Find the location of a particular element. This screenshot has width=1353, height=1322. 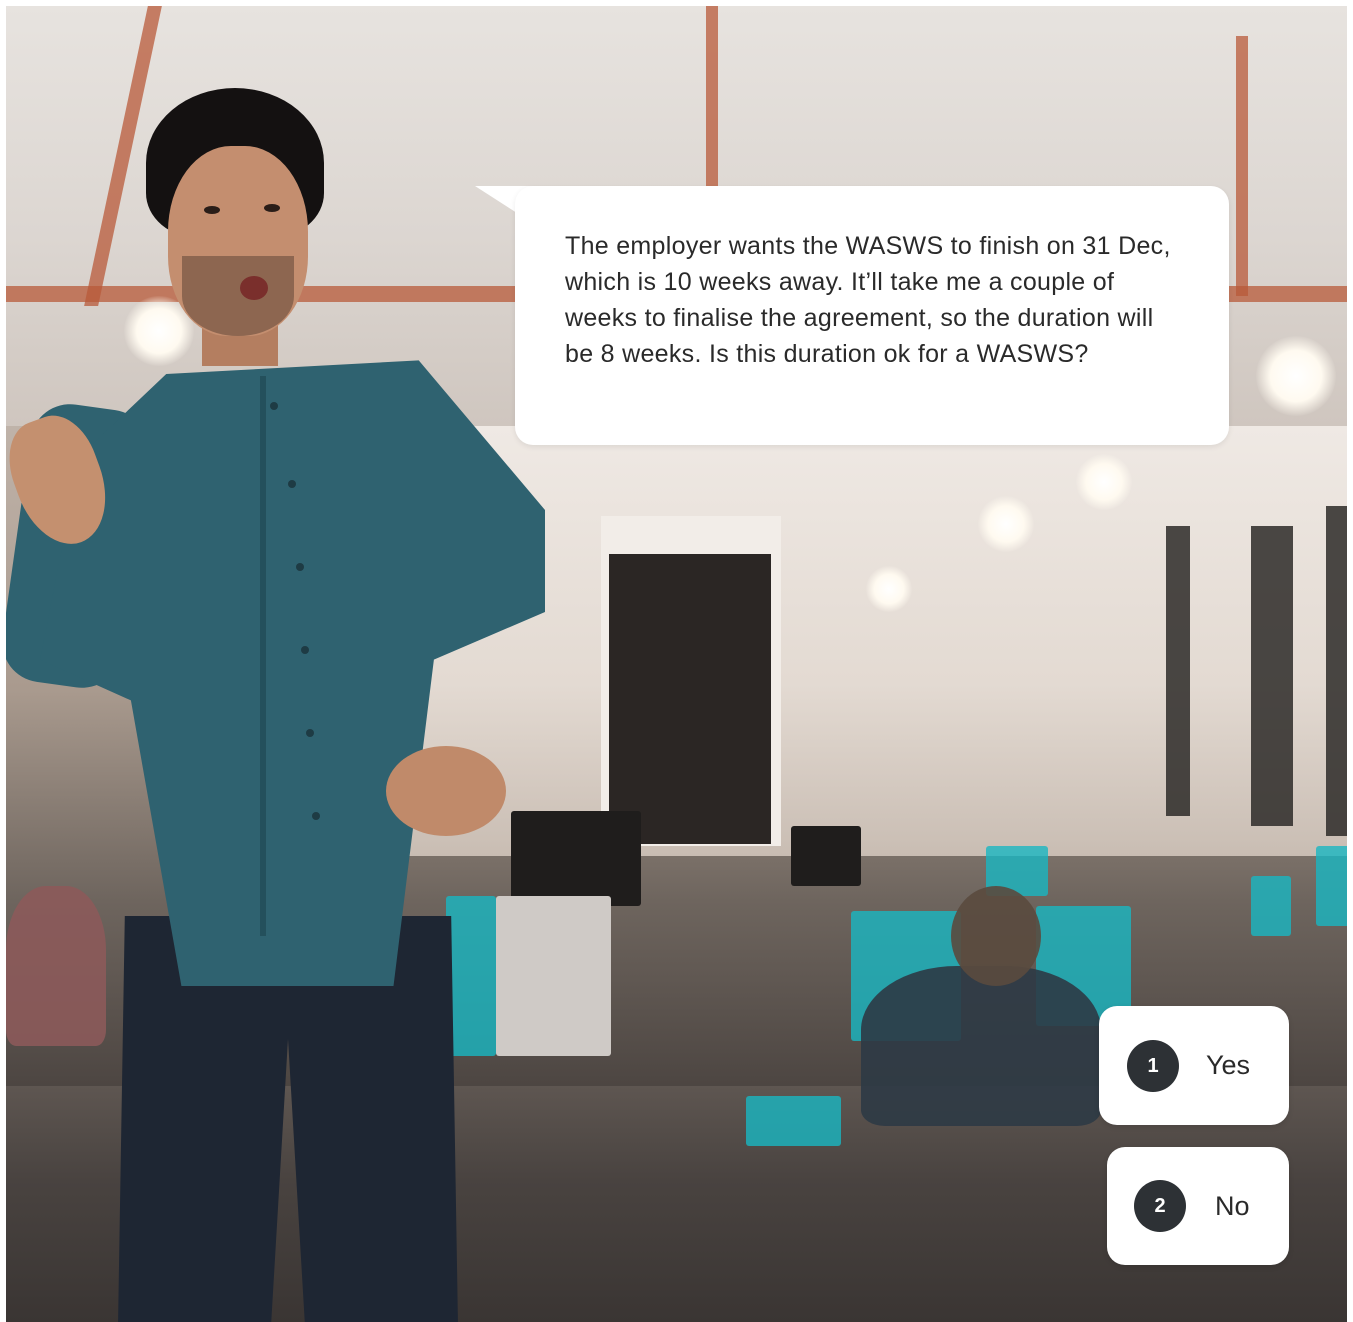

option-label: Yes is located at coordinates (1228, 1065).